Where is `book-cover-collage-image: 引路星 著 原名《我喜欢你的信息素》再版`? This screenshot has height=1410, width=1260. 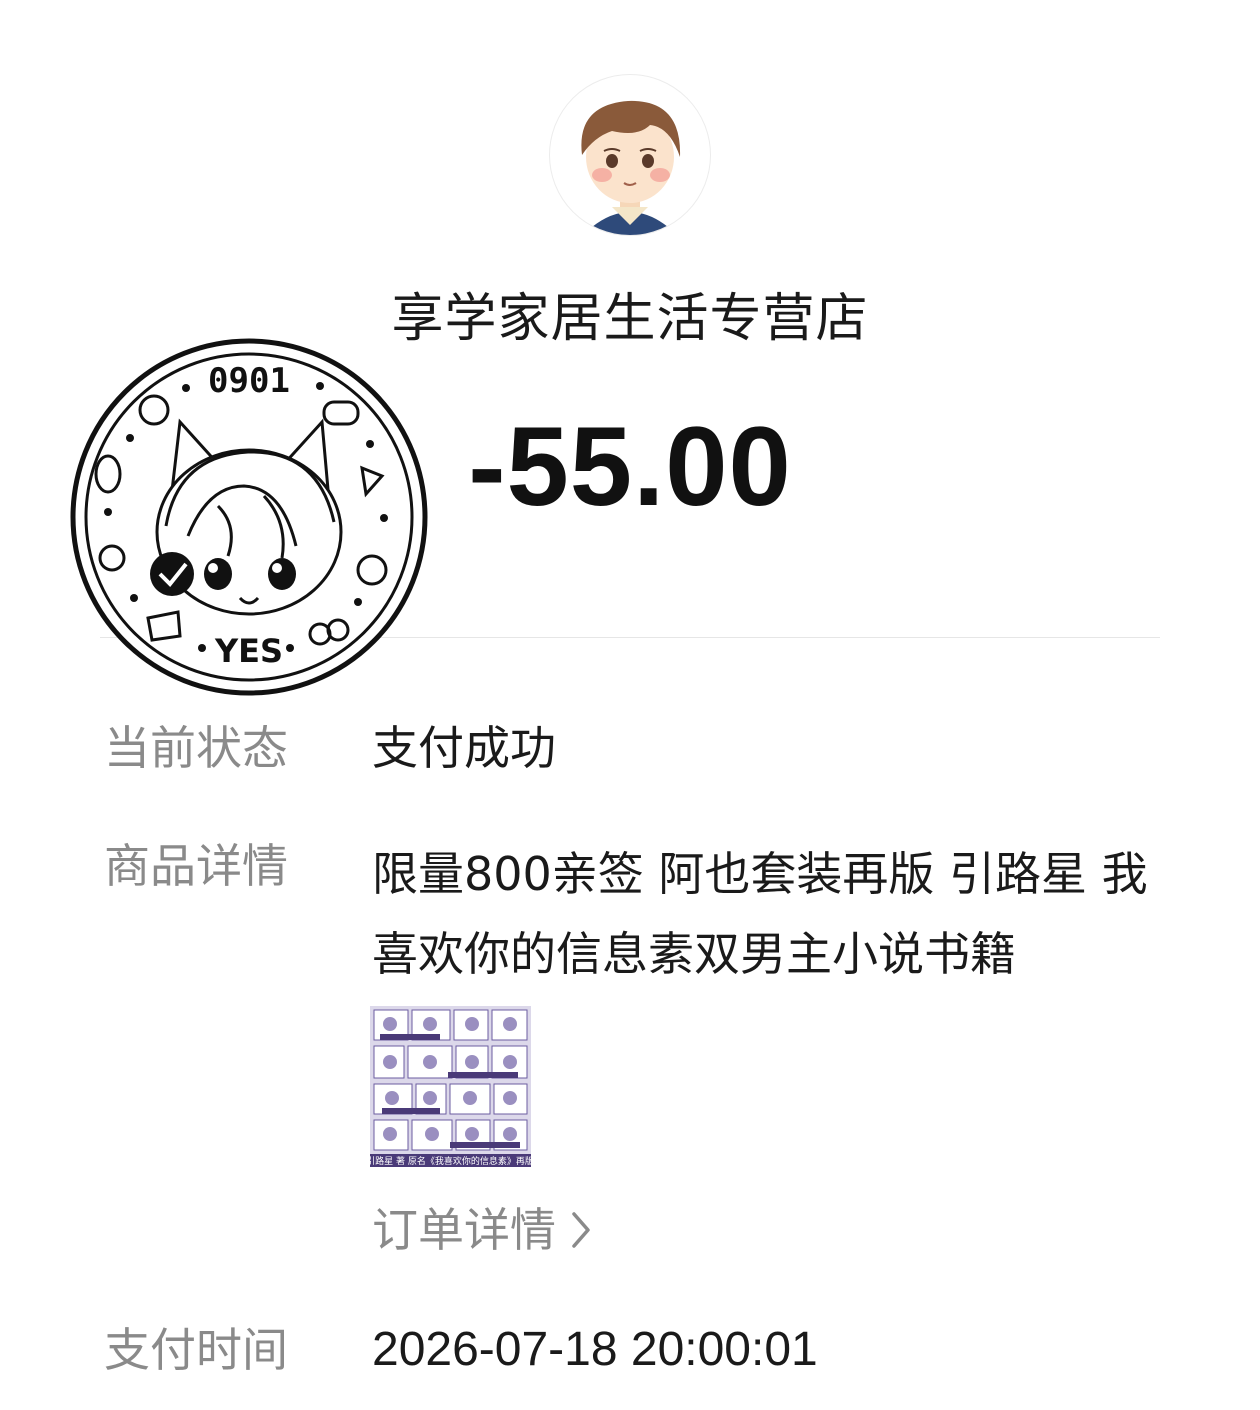
book-cover-collage-image: 引路星 著 原名《我喜欢你的信息素》再版 is located at coordinates (450, 1086).